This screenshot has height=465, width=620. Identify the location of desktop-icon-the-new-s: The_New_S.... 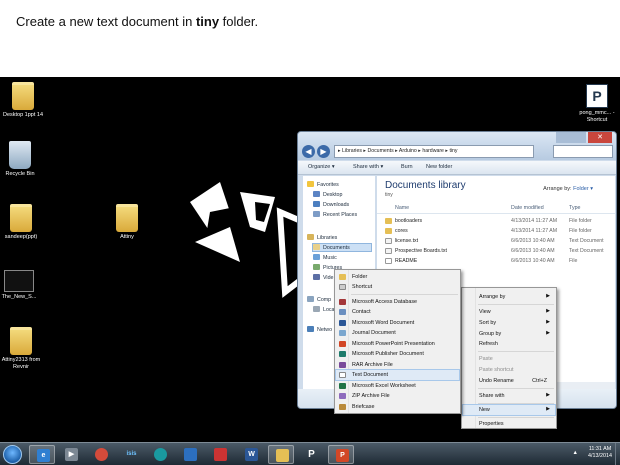
(21, 285).